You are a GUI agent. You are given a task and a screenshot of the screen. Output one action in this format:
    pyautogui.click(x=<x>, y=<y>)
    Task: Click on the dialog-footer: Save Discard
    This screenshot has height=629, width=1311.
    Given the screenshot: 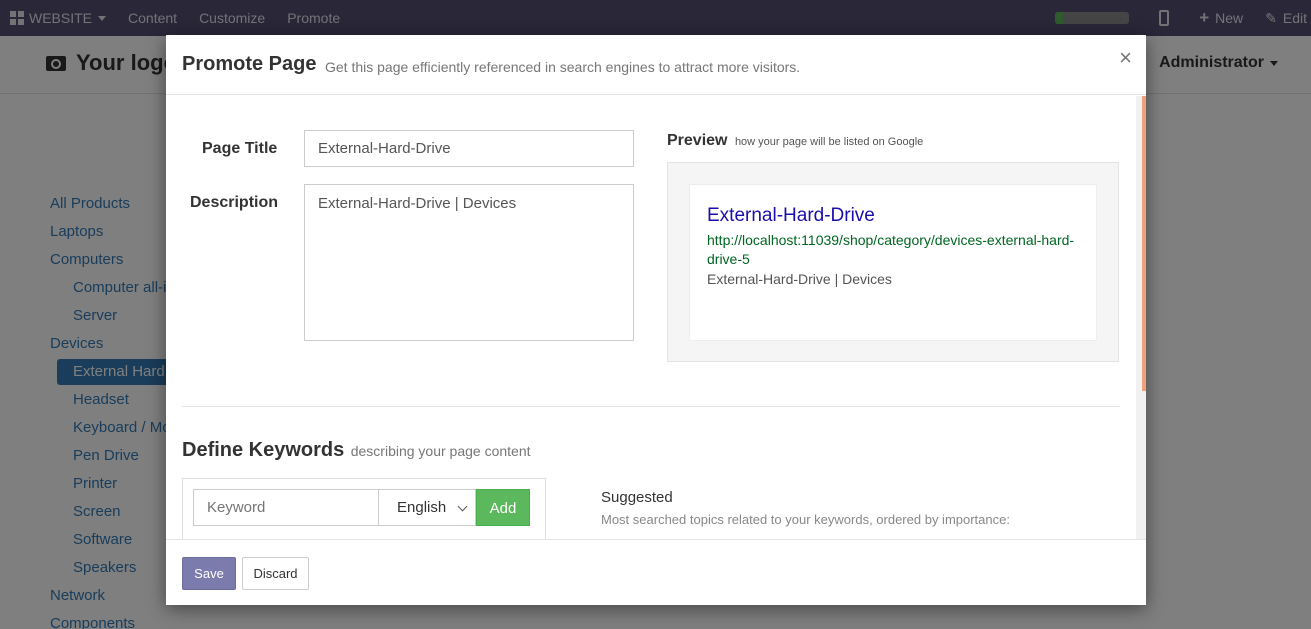 What is the action you would take?
    pyautogui.click(x=656, y=572)
    